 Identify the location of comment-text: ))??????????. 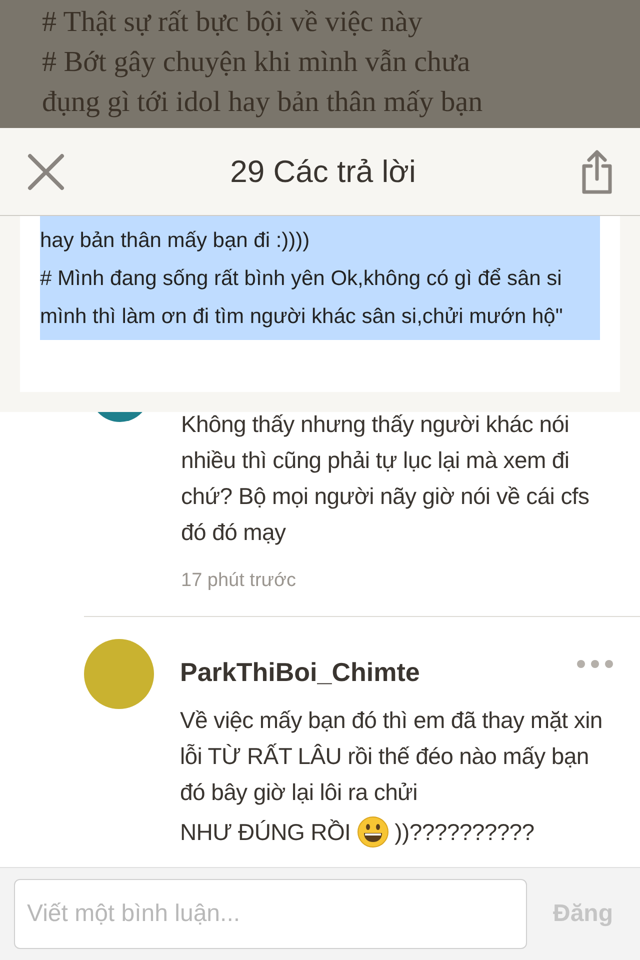
(464, 832).